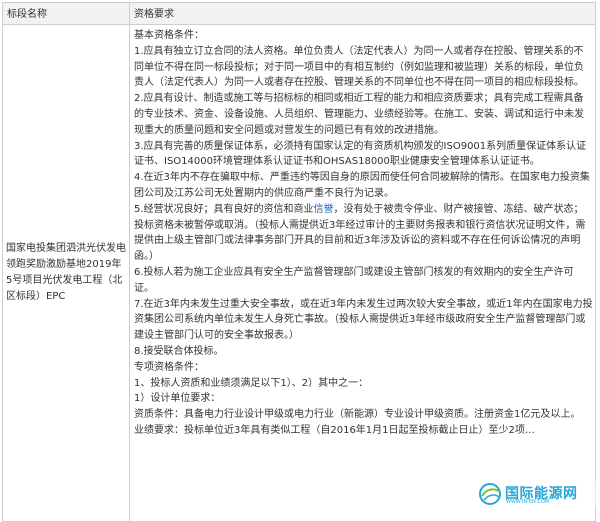  Describe the element at coordinates (362, 13) in the screenshot. I see `header-qualification: 资格要求` at that location.